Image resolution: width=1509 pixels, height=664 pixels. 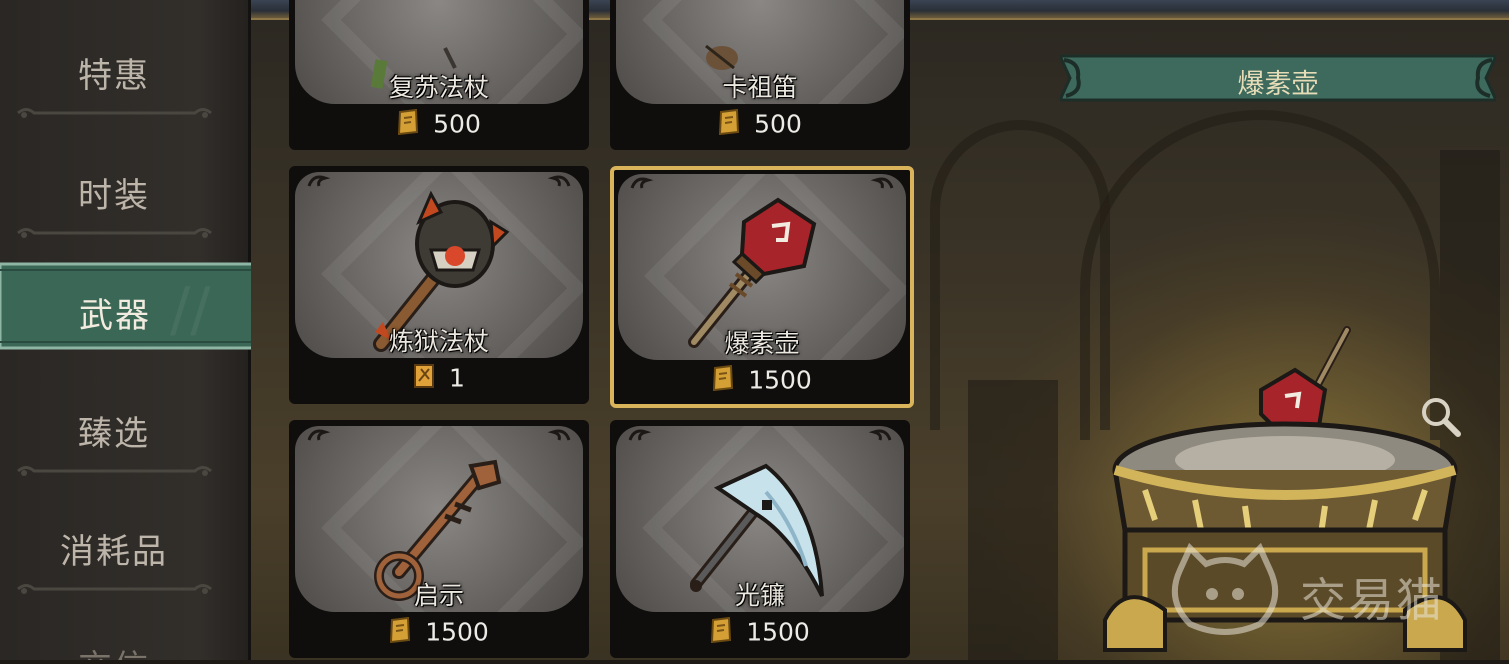 I want to click on sidebar-item-consumables: 消耗品, so click(x=117, y=546).